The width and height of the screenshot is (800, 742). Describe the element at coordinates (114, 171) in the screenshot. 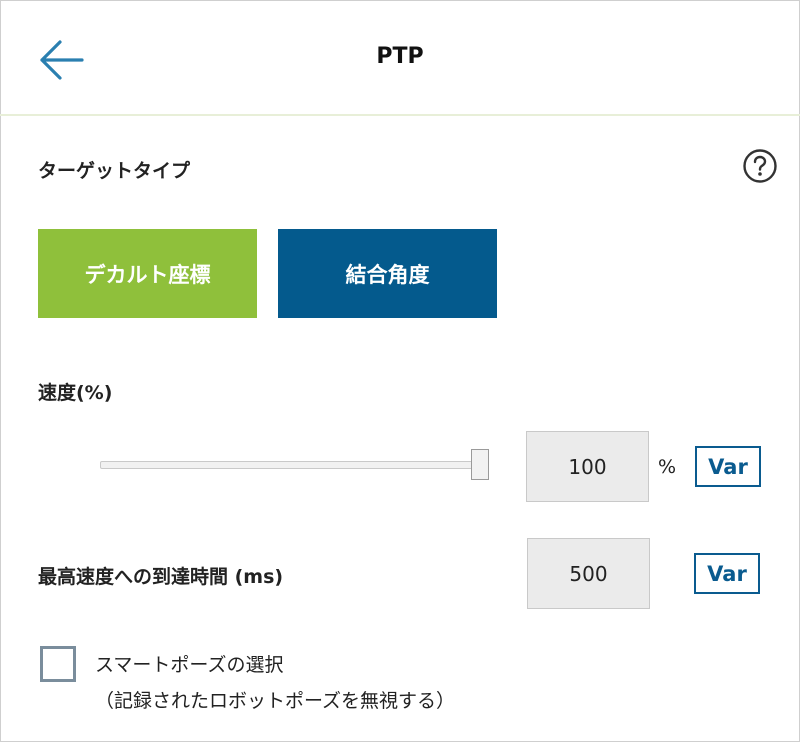

I see `target-type-label: ターゲットタイプ` at that location.